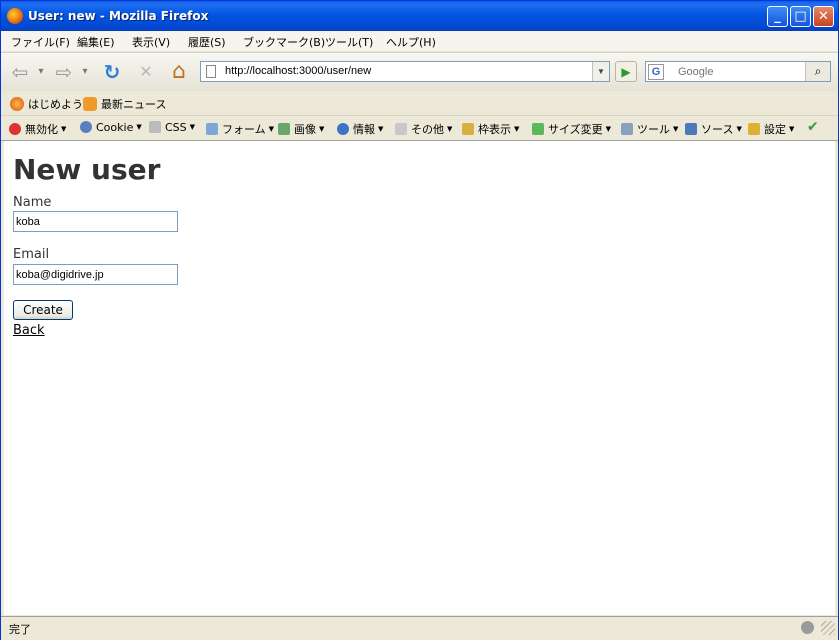 Image resolution: width=839 pixels, height=640 pixels. I want to click on webdev-label: CSS, so click(176, 127).